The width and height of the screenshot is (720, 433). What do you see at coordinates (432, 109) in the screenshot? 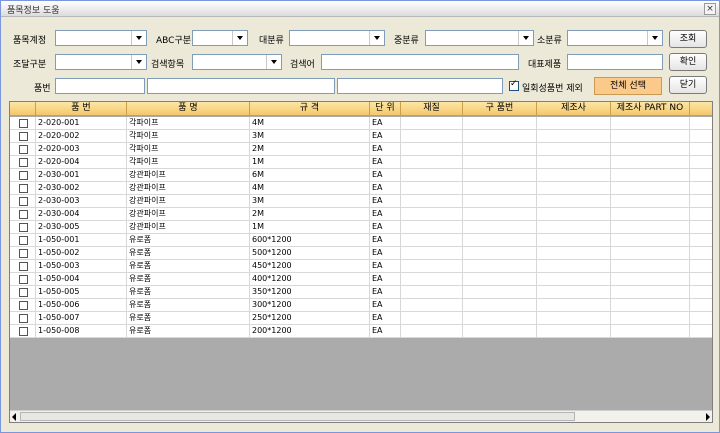
I see `column-header: 재질` at bounding box center [432, 109].